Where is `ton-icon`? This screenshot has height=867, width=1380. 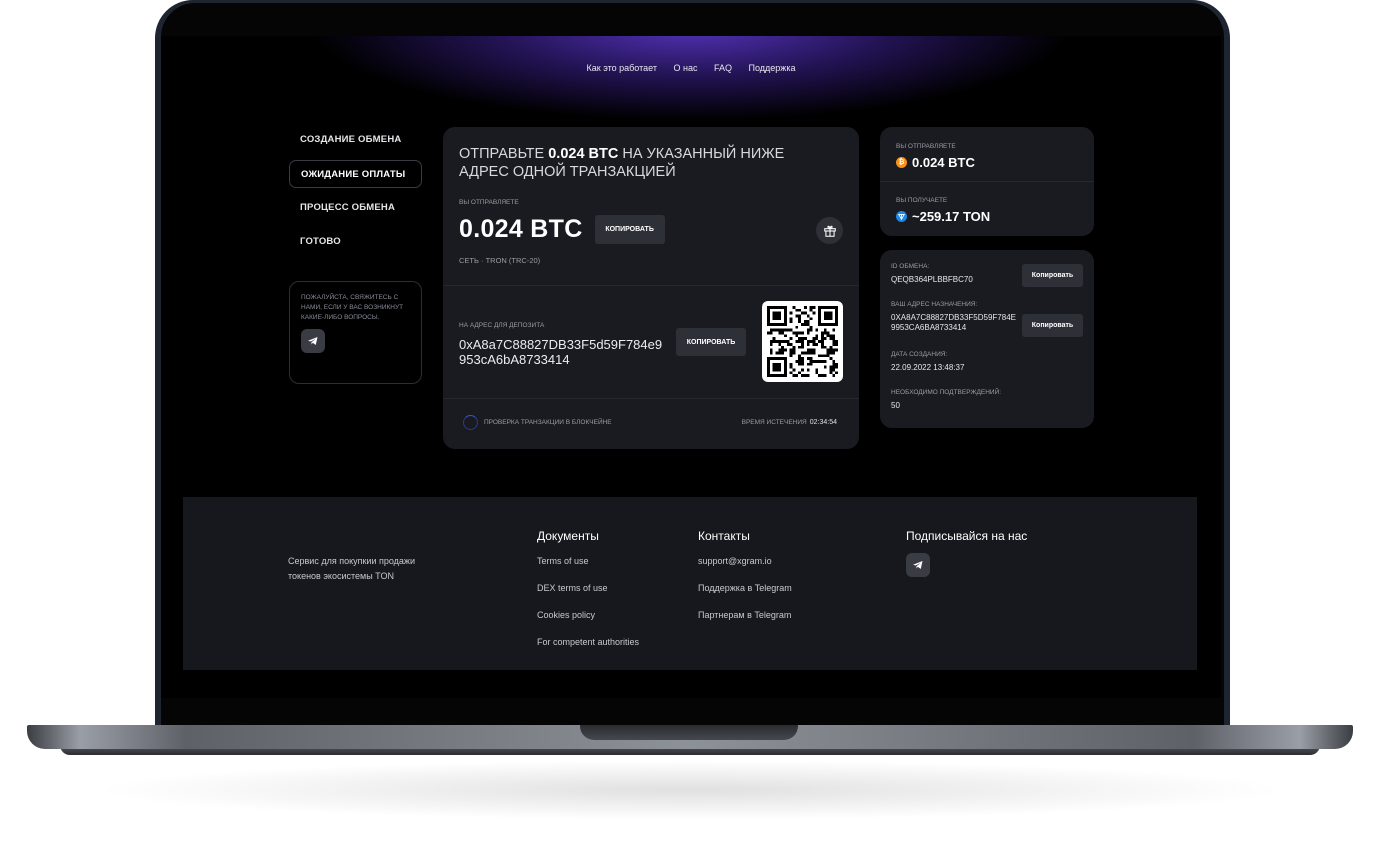
ton-icon is located at coordinates (901, 216).